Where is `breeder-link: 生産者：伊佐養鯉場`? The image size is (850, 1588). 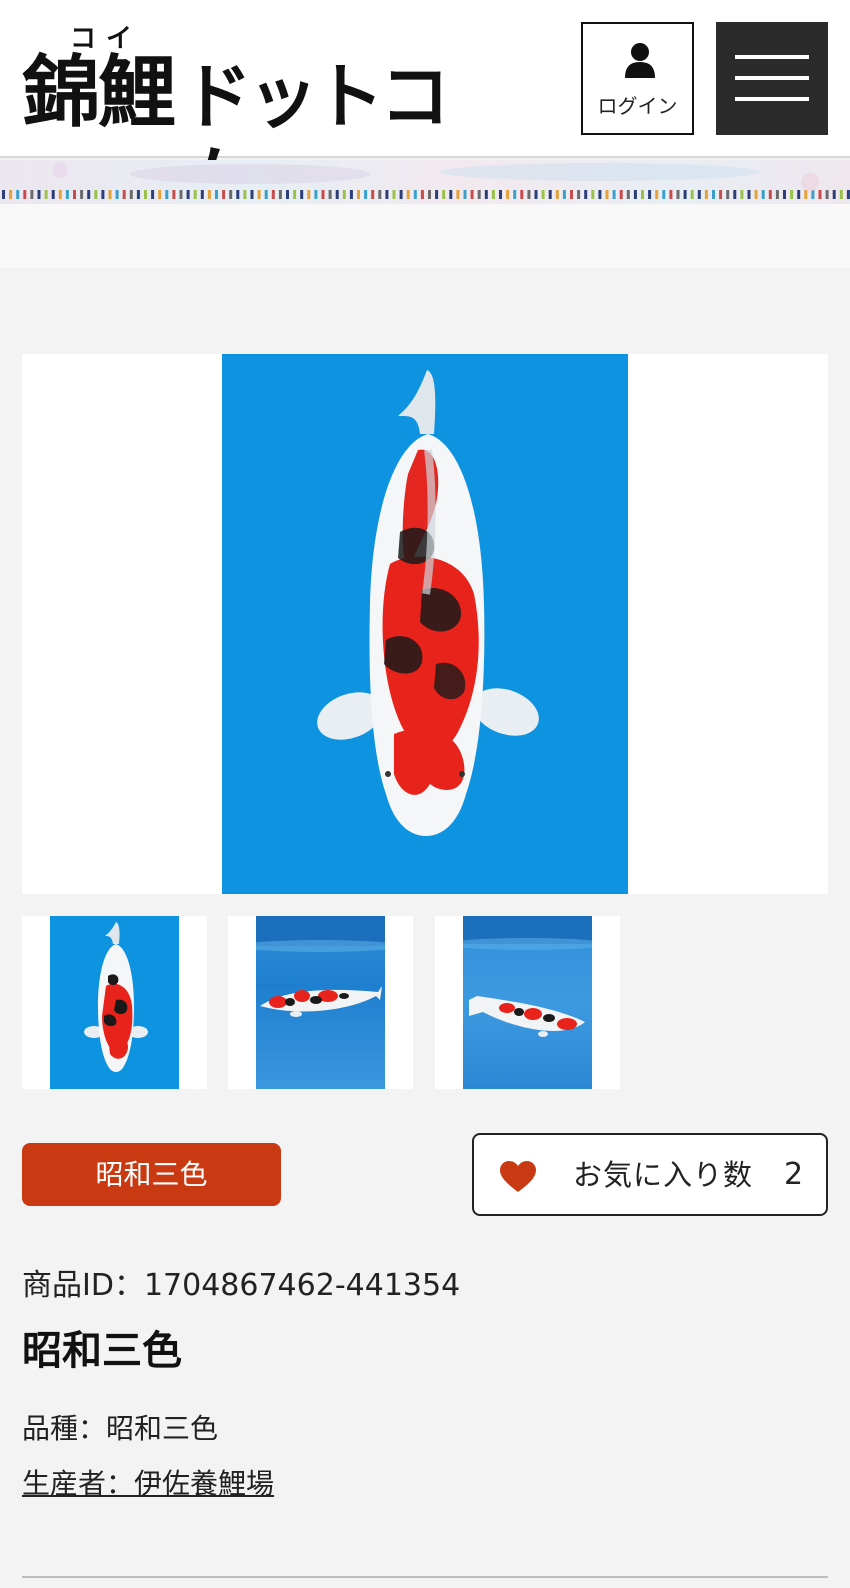 breeder-link: 生産者：伊佐養鯉場 is located at coordinates (148, 1484).